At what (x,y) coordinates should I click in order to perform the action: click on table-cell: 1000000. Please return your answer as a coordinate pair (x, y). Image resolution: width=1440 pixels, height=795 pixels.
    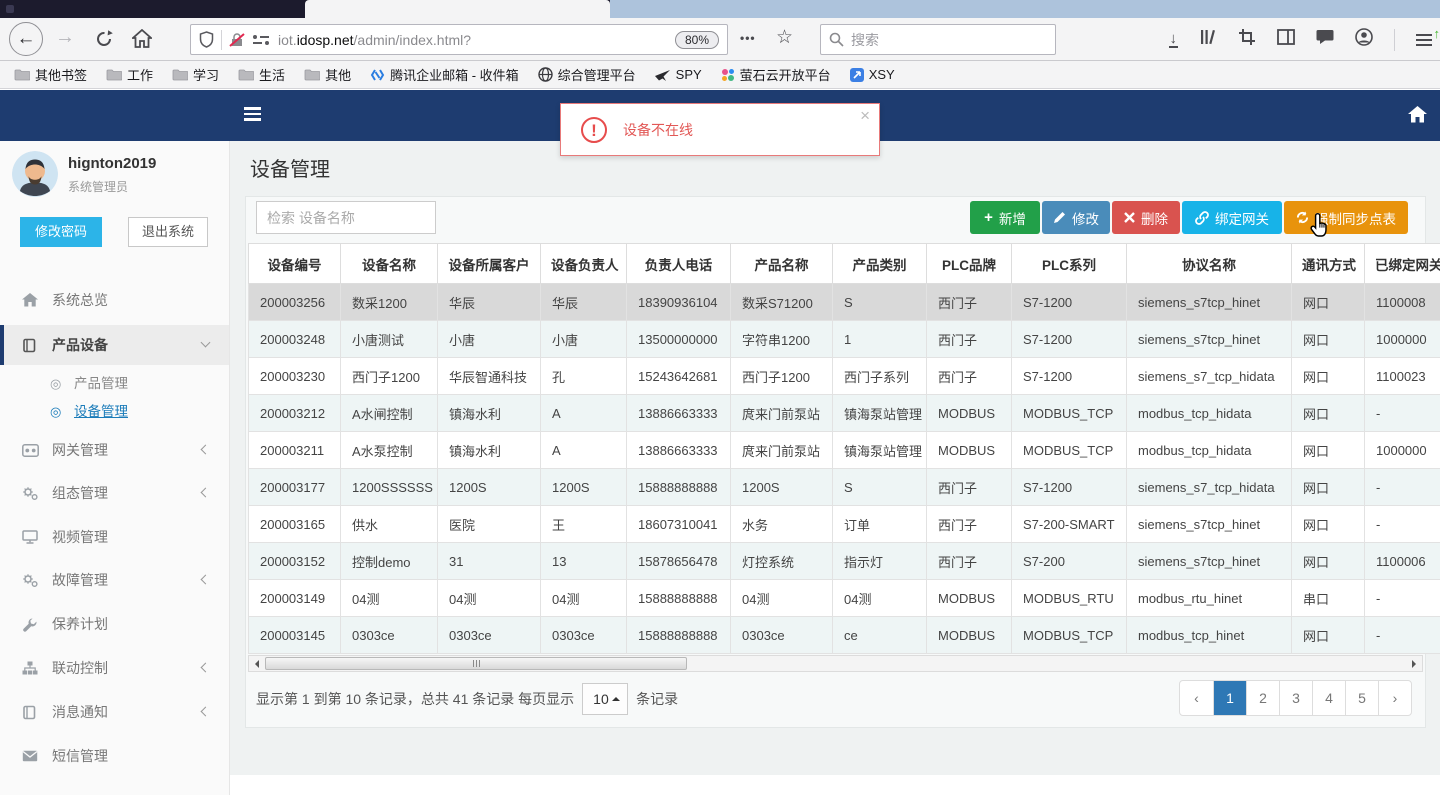
    Looking at the image, I should click on (1402, 339).